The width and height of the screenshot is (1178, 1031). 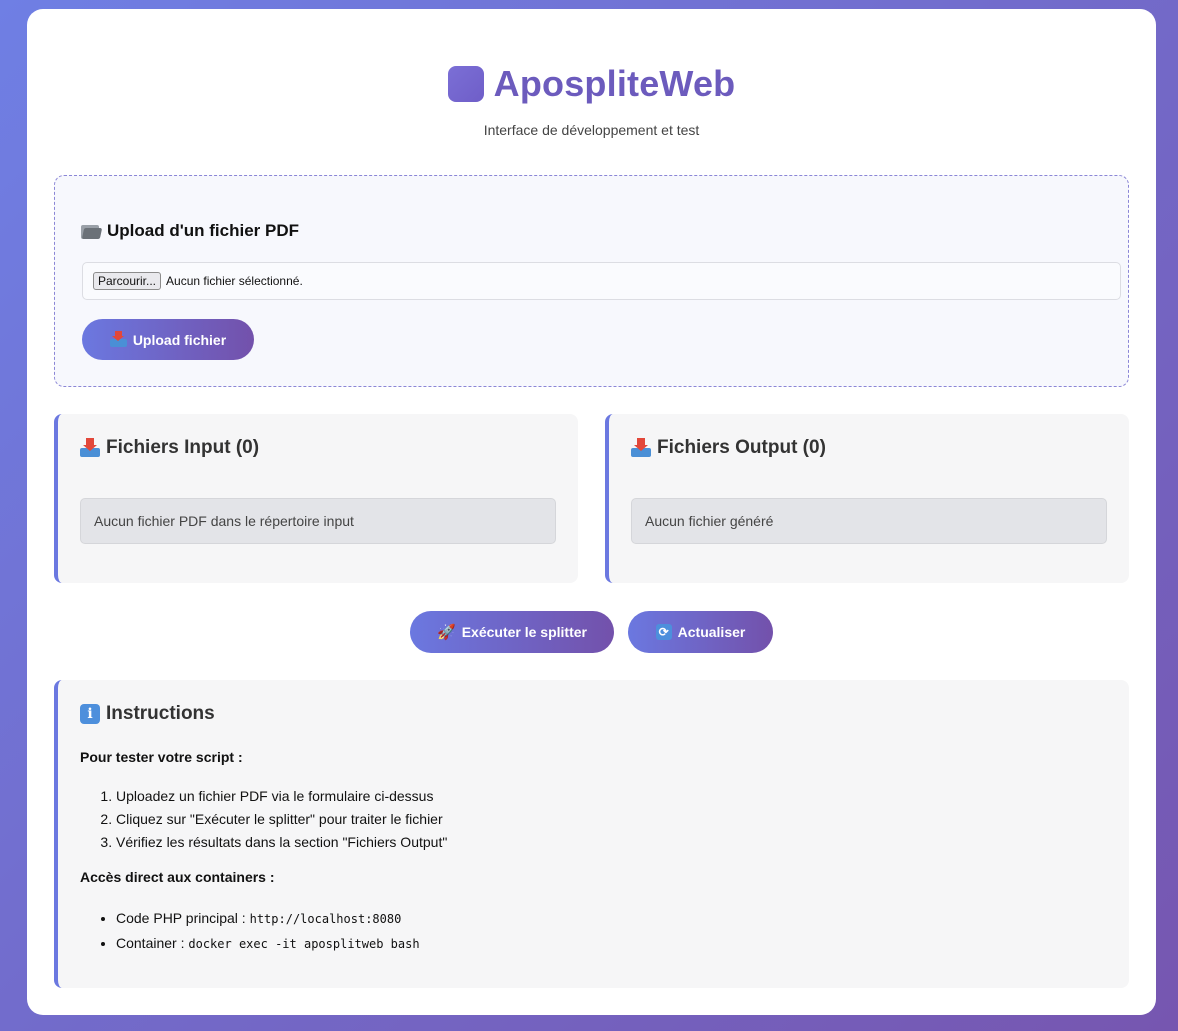 I want to click on run-button-label: Exécuter le splitter, so click(x=524, y=632).